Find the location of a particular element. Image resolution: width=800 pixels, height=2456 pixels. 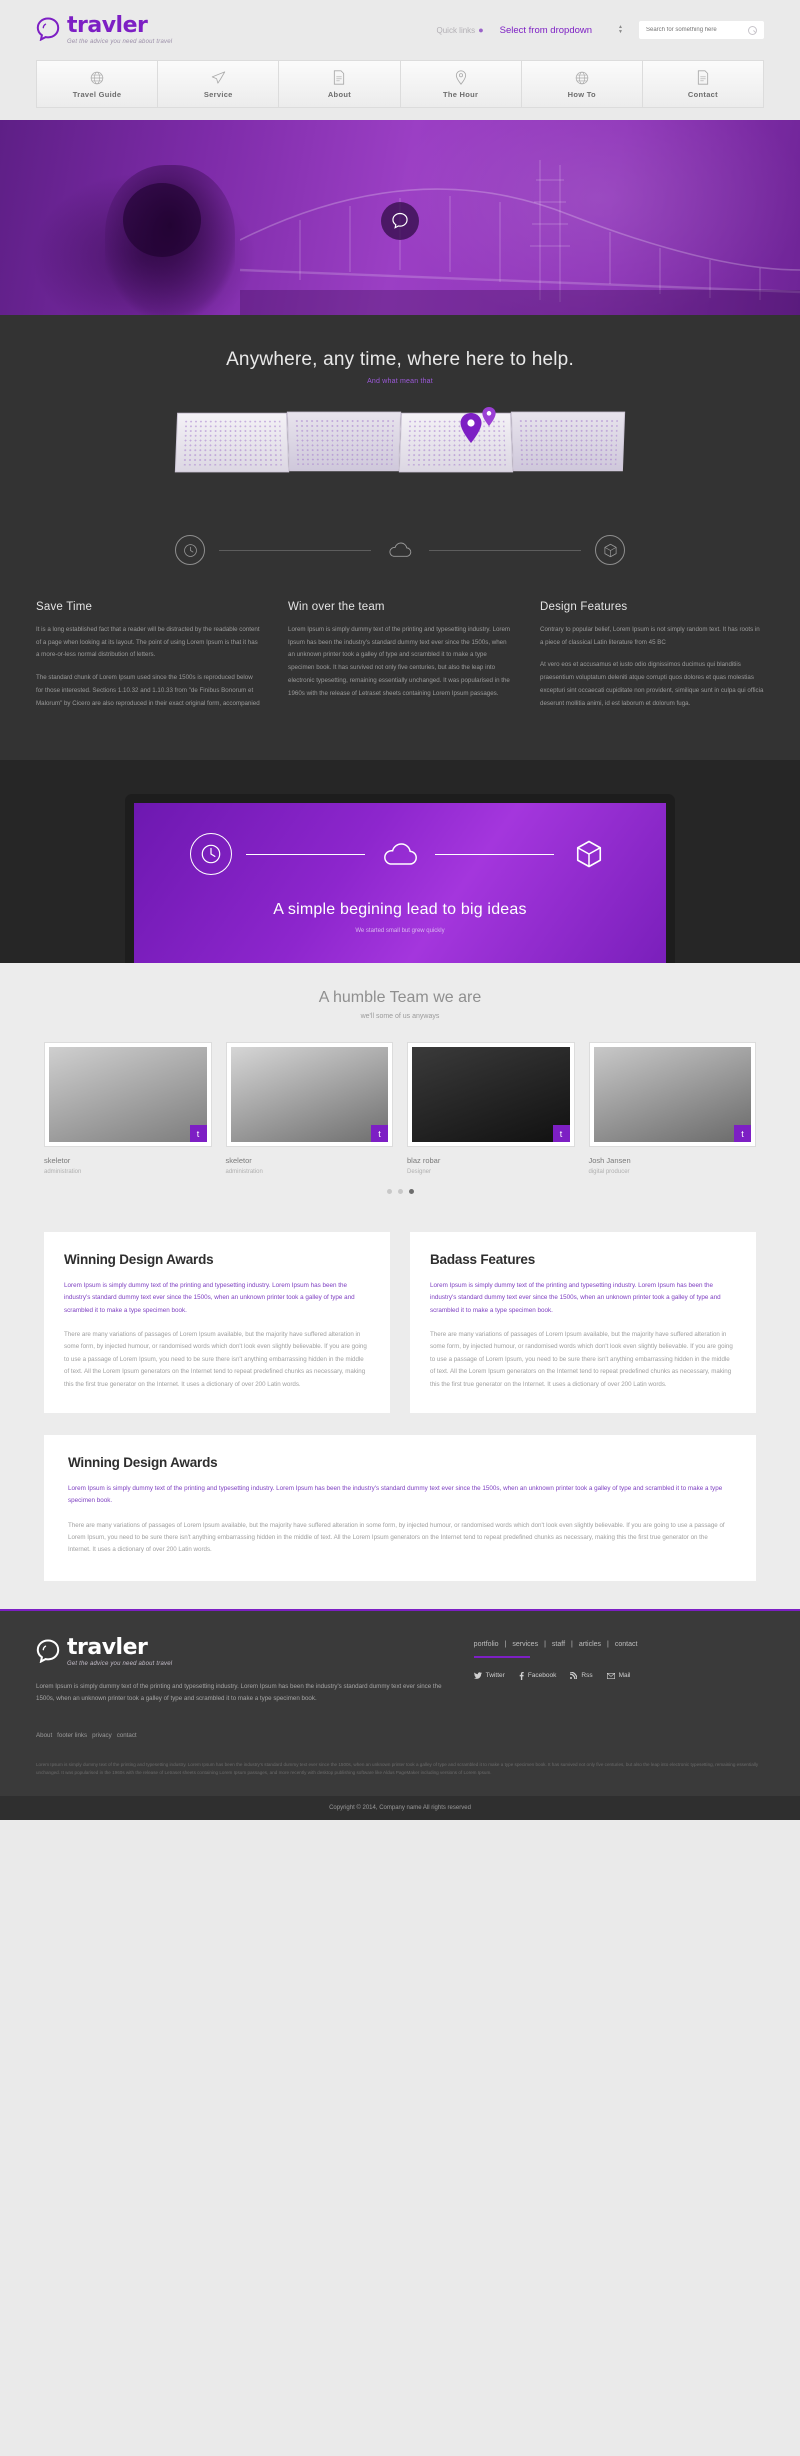

nav-item-the-hour: The Hour is located at coordinates (461, 84).